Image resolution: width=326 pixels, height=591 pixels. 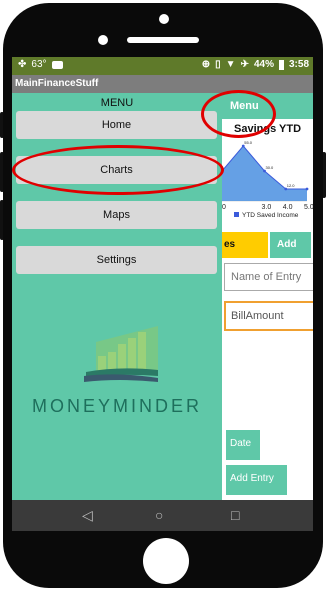 What do you see at coordinates (236, 214) in the screenshot?
I see `legend-swatch` at bounding box center [236, 214].